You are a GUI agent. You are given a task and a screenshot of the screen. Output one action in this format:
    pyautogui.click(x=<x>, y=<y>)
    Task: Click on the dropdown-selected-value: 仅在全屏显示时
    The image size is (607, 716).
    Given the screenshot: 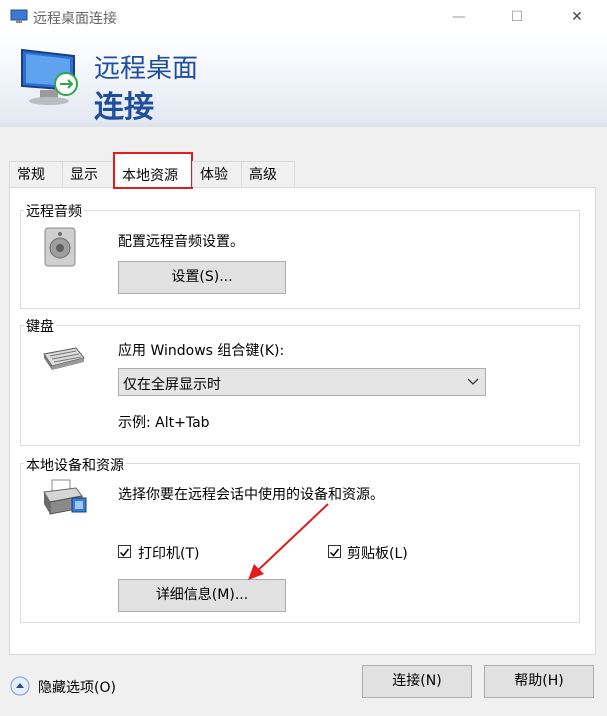 What is the action you would take?
    pyautogui.click(x=172, y=385)
    